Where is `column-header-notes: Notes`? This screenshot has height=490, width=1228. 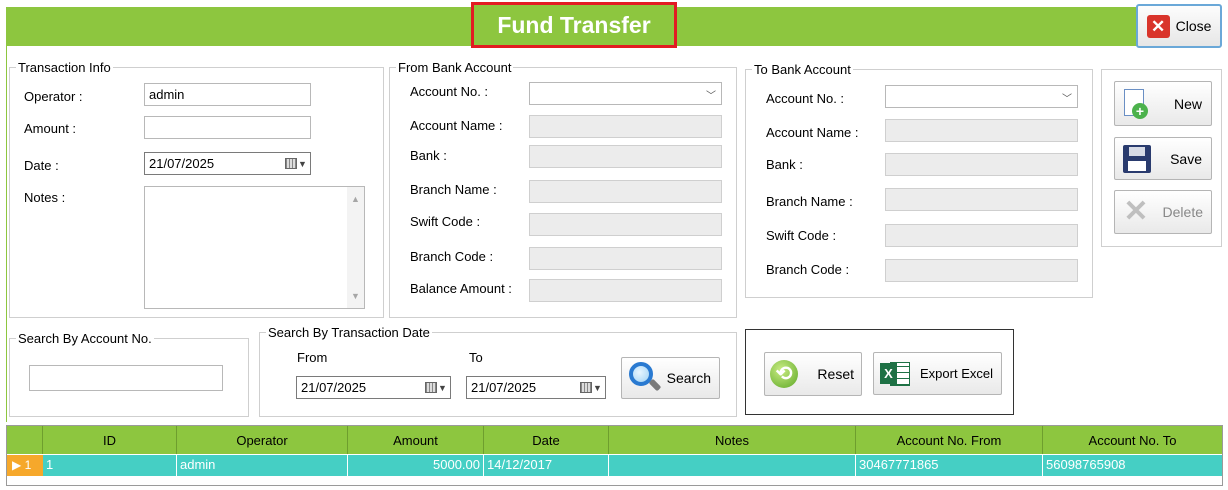
column-header-notes: Notes is located at coordinates (732, 440).